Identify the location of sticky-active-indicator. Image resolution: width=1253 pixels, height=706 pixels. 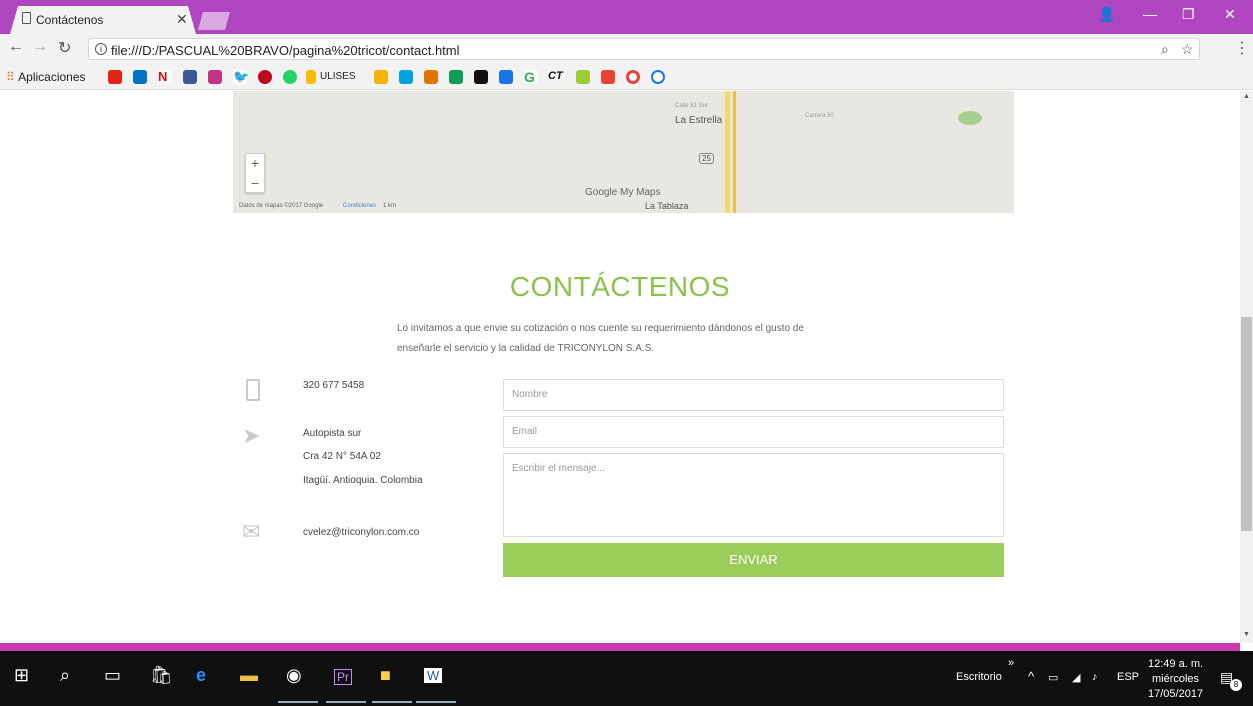
(392, 702).